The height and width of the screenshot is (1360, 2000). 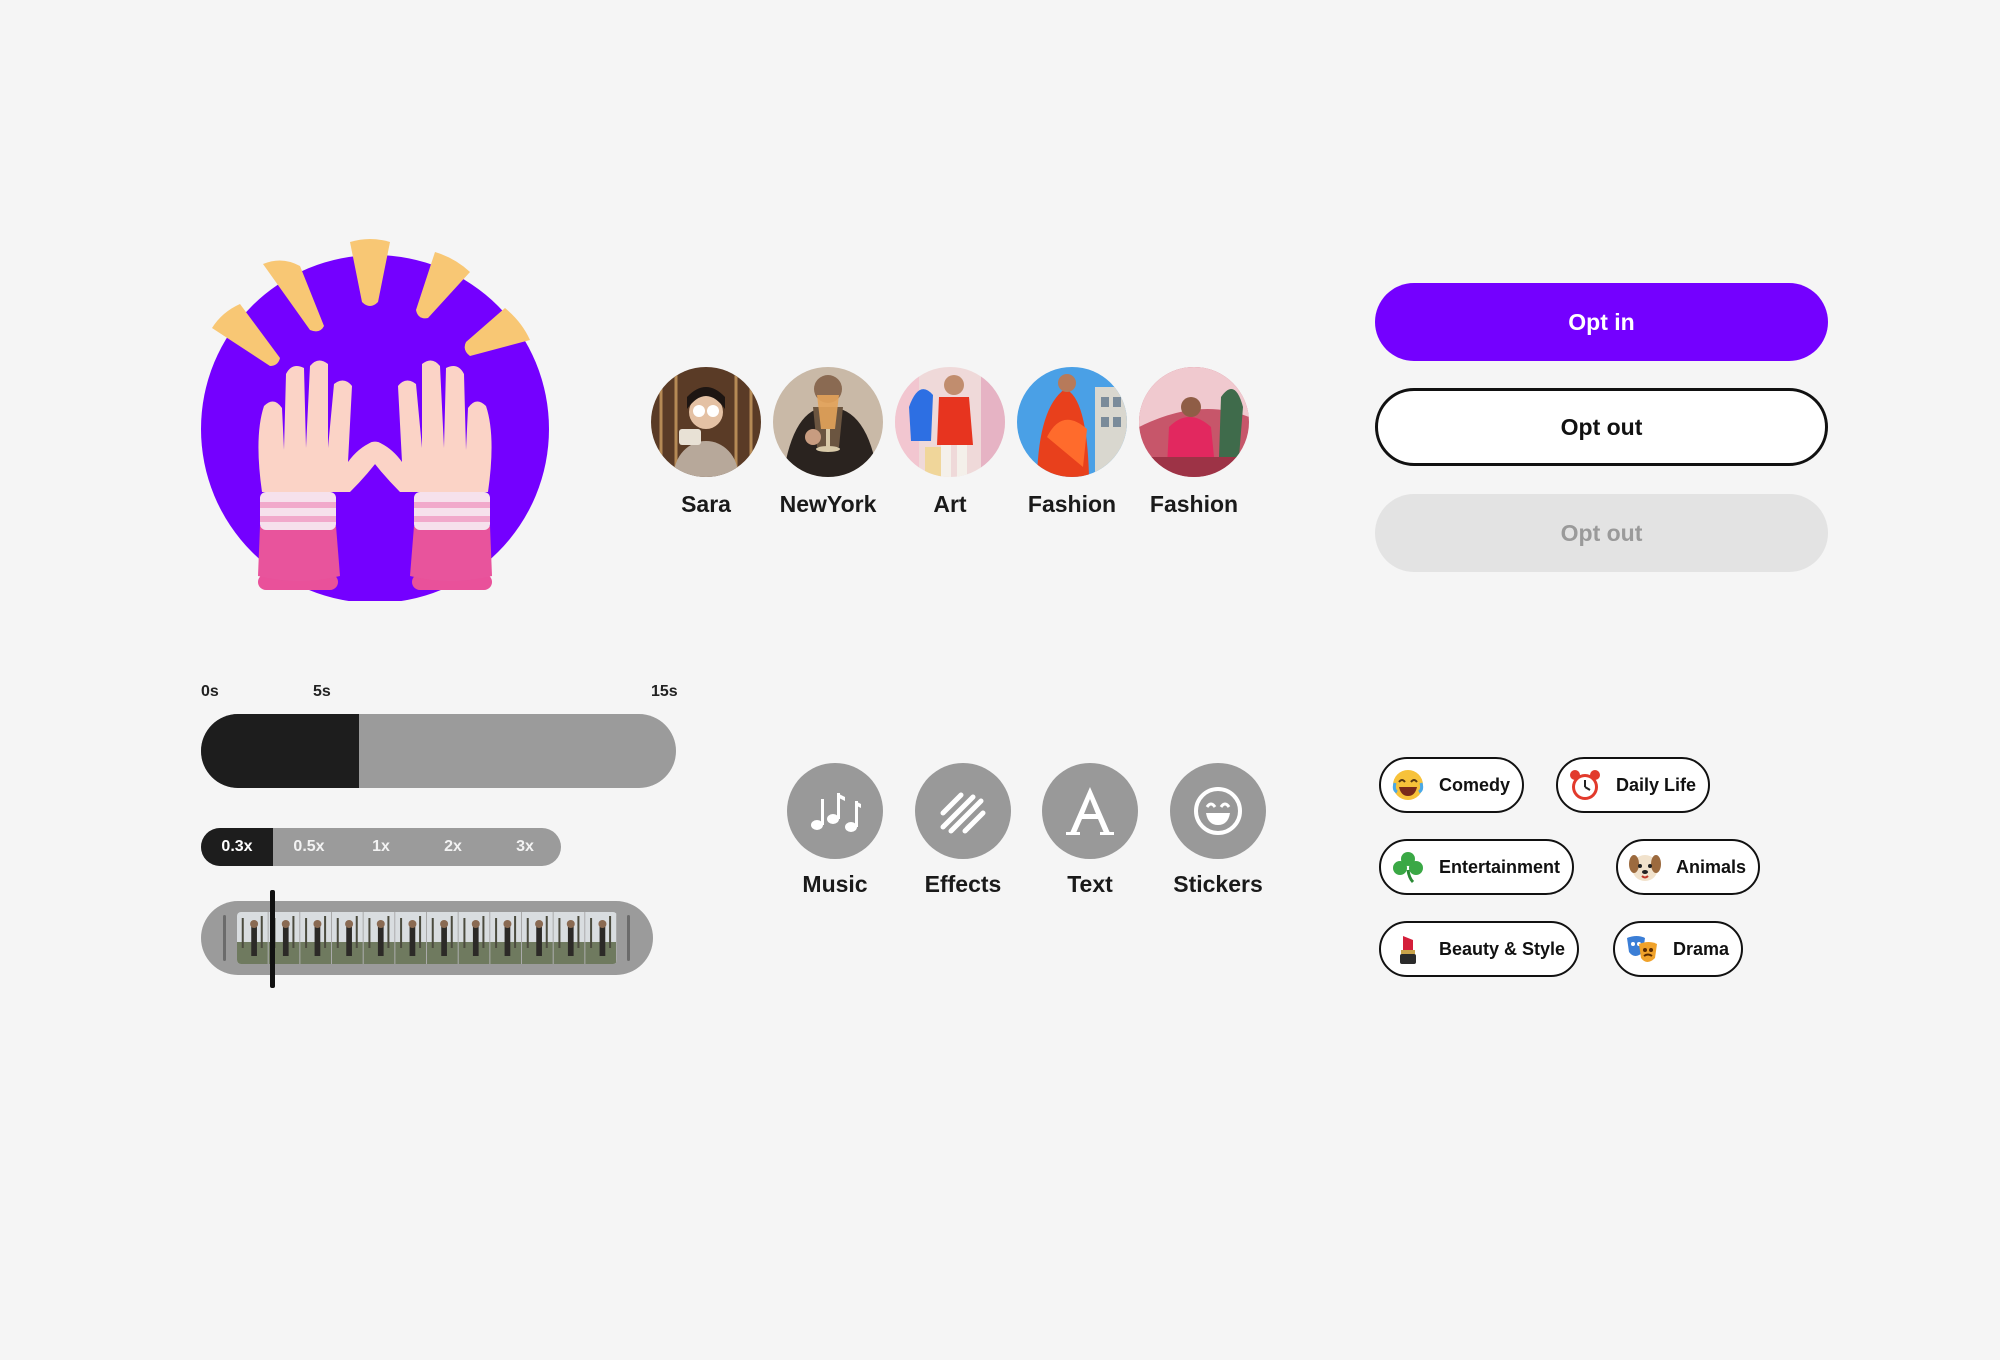 I want to click on speed-selector: 0.3x 0.5x 1x 2x 3x, so click(x=381, y=847).